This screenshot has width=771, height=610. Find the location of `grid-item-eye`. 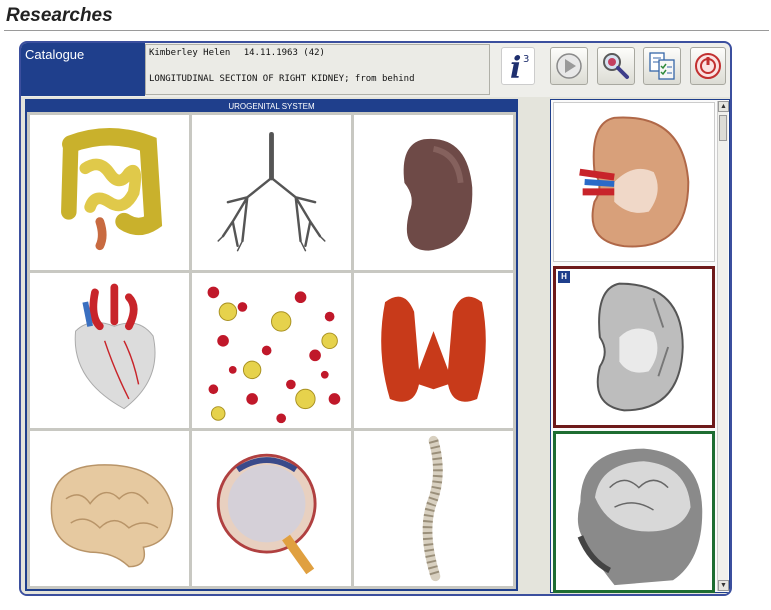

grid-item-eye is located at coordinates (271, 508).